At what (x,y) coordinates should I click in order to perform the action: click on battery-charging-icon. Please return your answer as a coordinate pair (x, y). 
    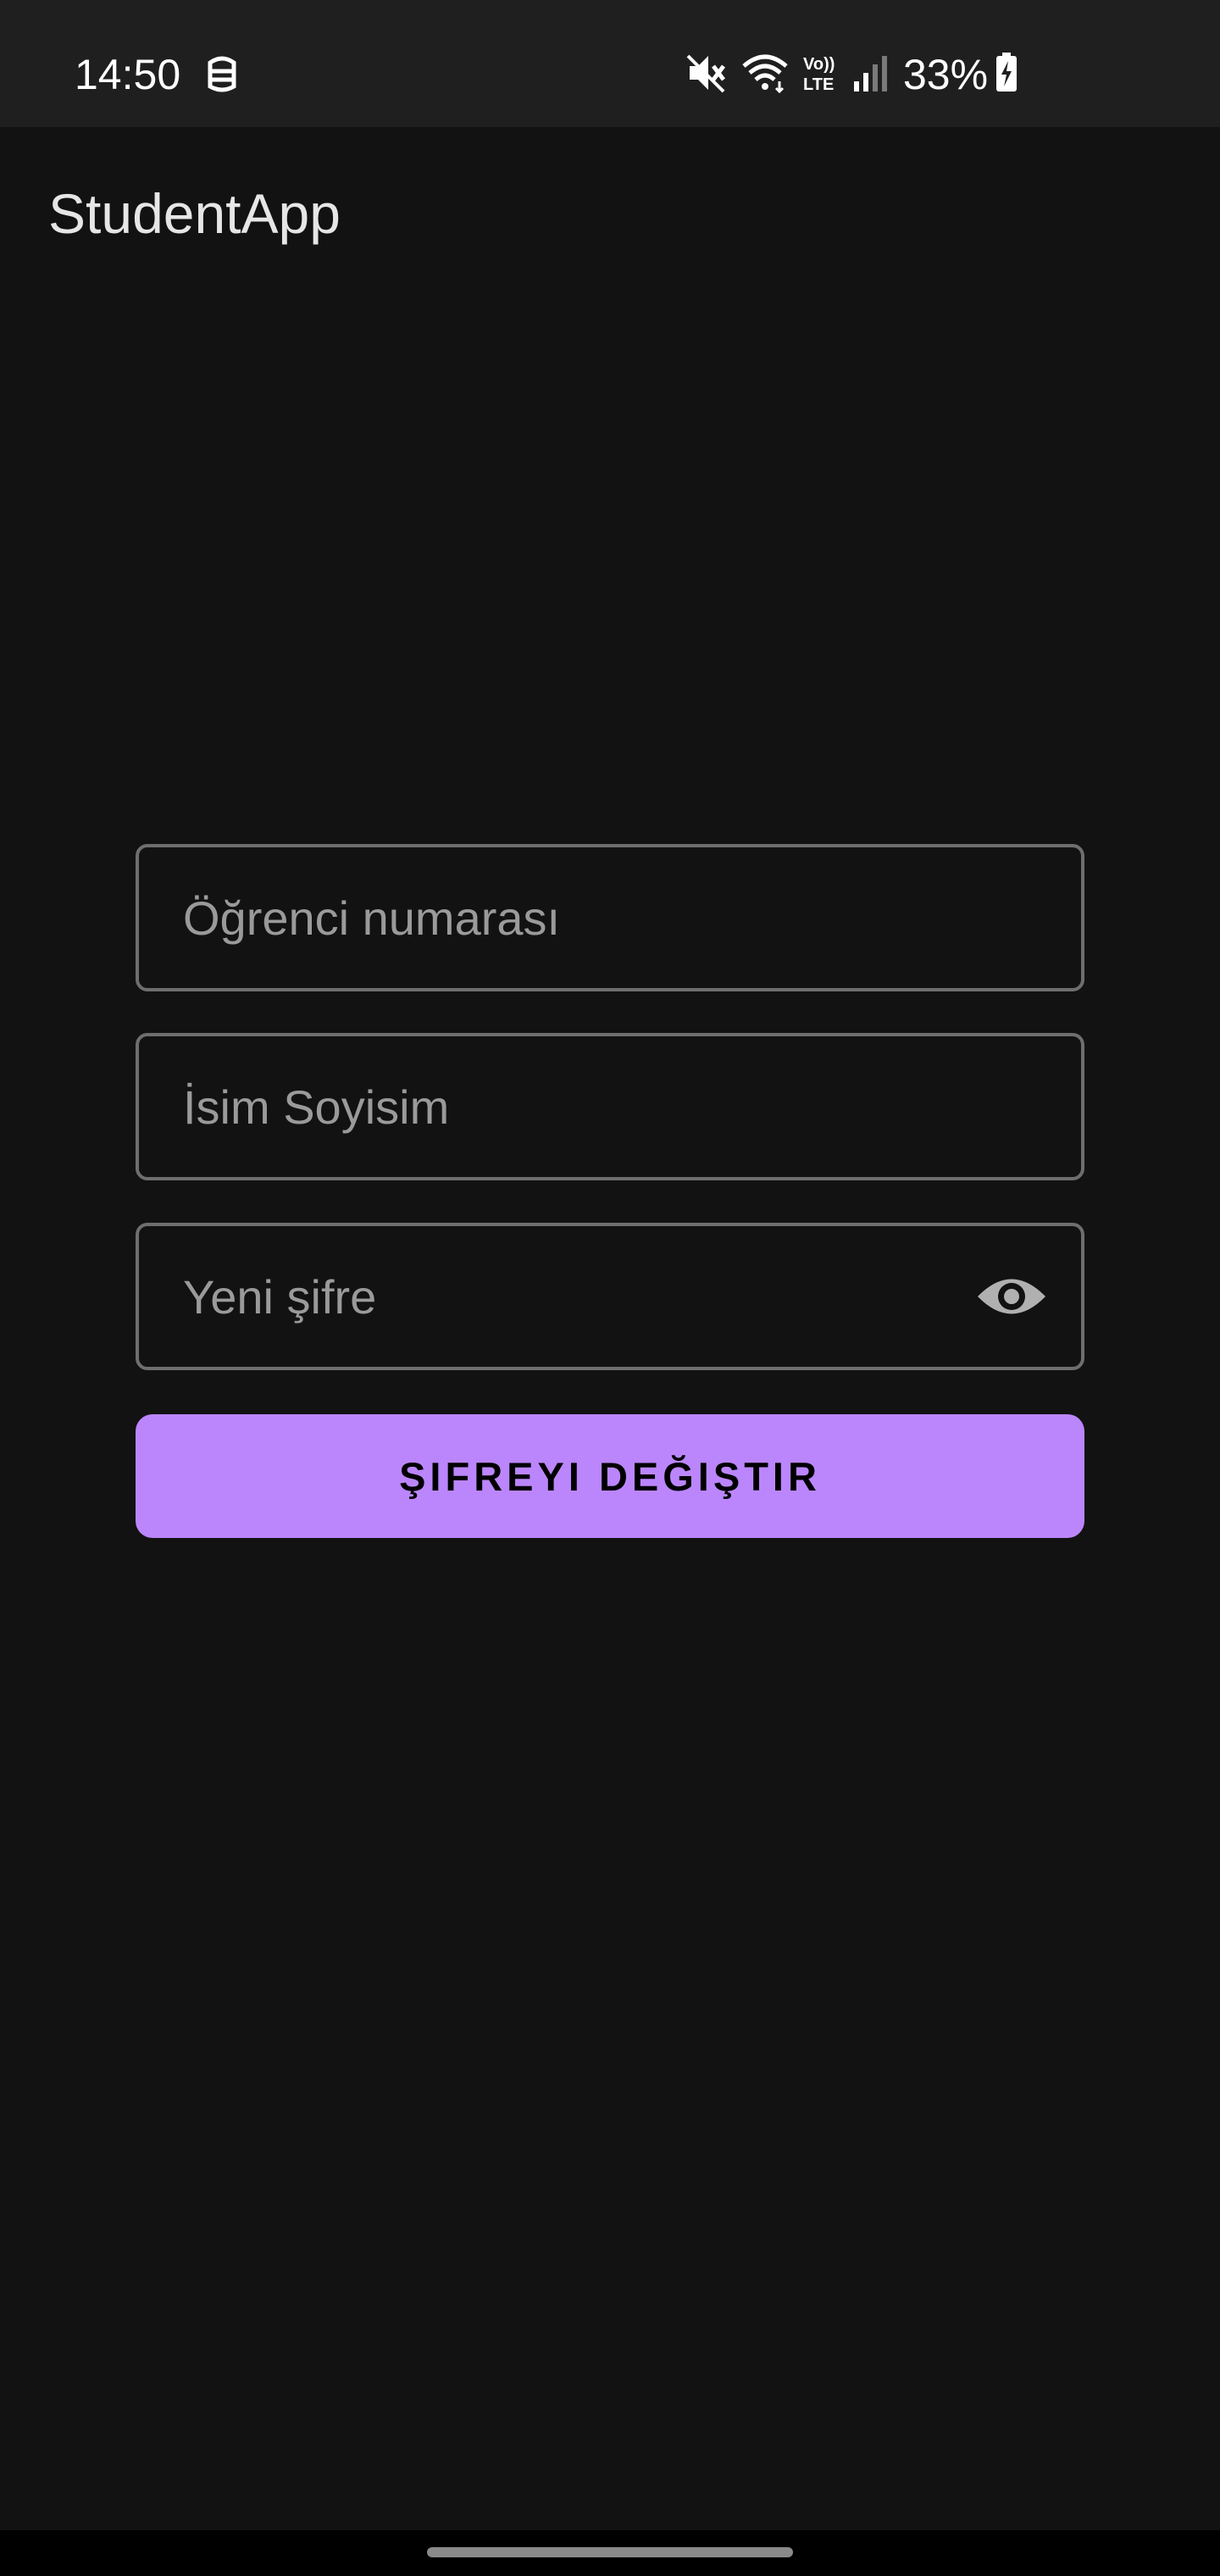
    Looking at the image, I should click on (1006, 76).